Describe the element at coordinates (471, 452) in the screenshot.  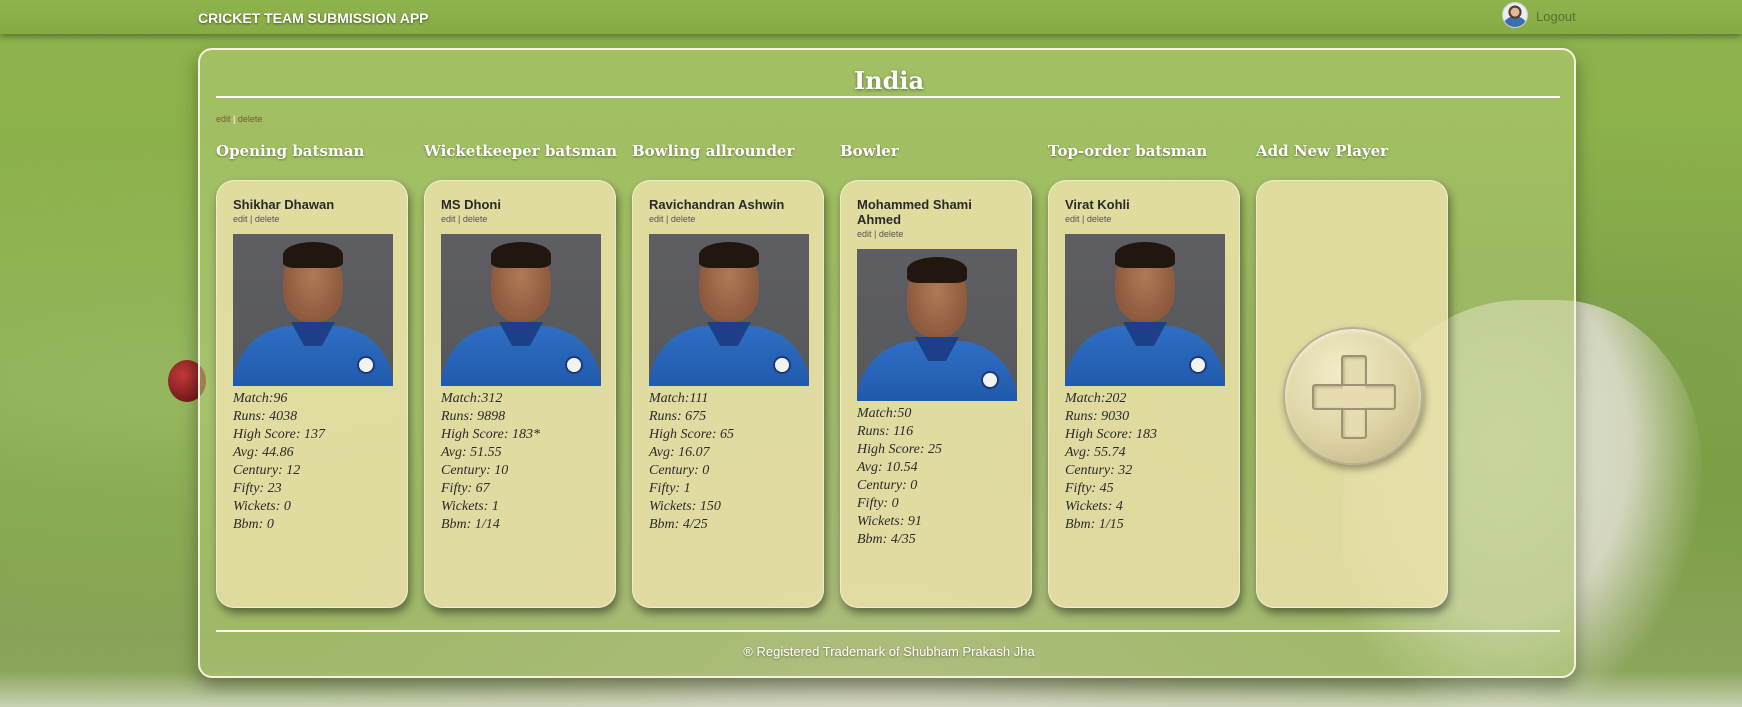
I see `stat-average: Avg: 51.55` at that location.